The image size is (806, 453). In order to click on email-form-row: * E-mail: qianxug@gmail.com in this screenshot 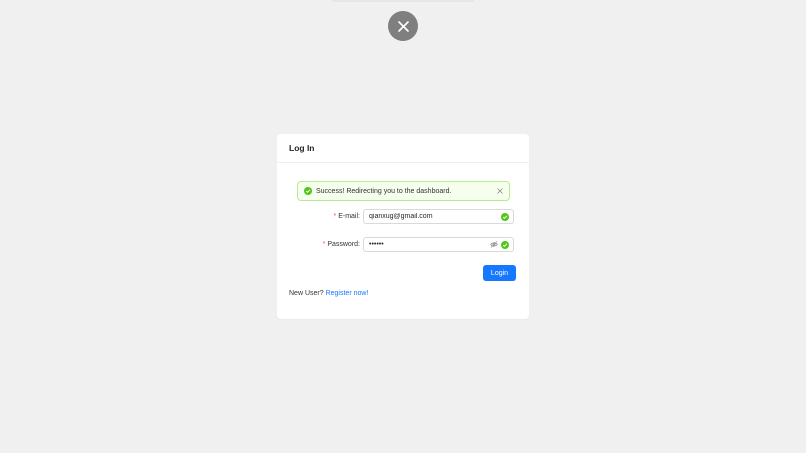, I will do `click(403, 216)`.